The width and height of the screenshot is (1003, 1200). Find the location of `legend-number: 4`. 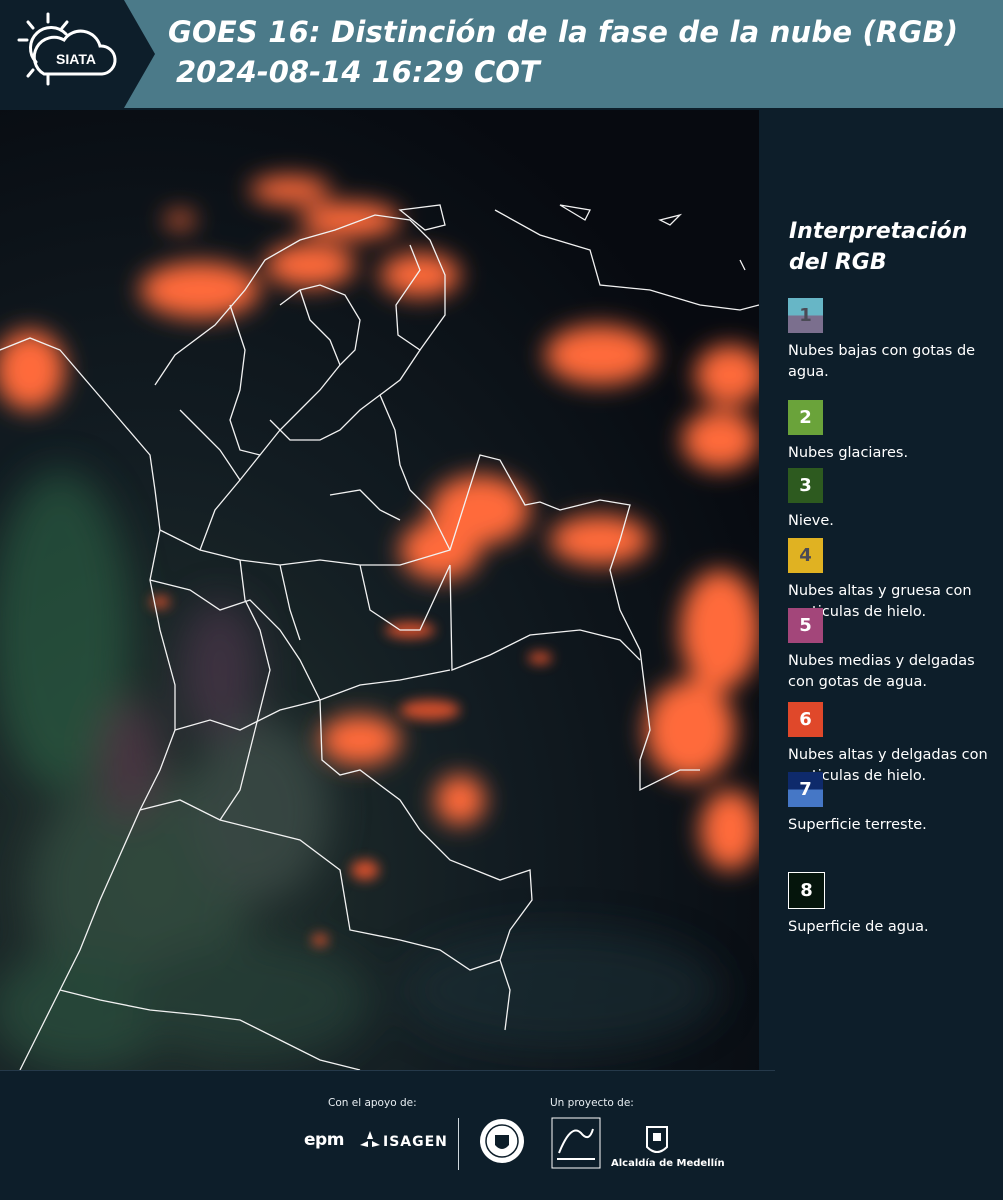

legend-number: 4 is located at coordinates (805, 555).